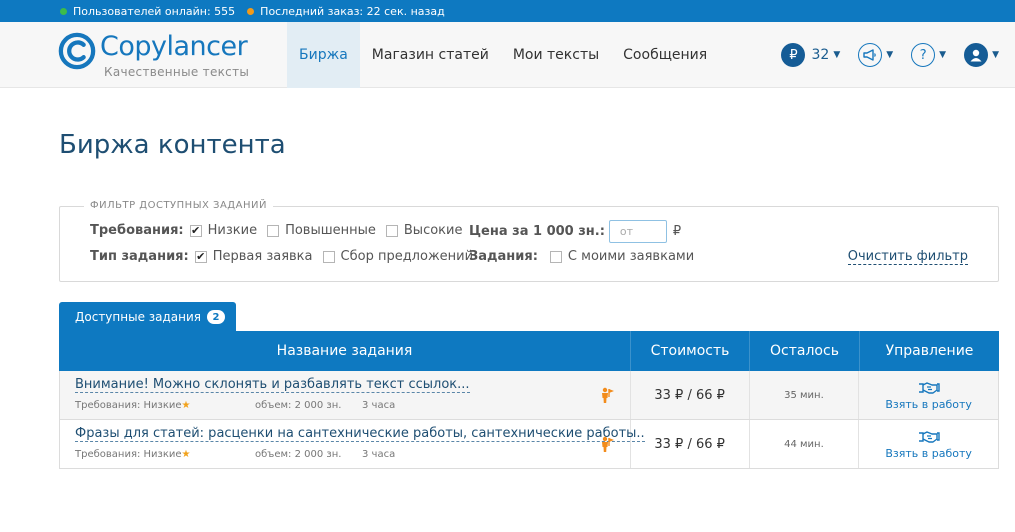 This screenshot has height=532, width=1015. What do you see at coordinates (139, 256) in the screenshot?
I see `task-type-label: Тип задания:` at bounding box center [139, 256].